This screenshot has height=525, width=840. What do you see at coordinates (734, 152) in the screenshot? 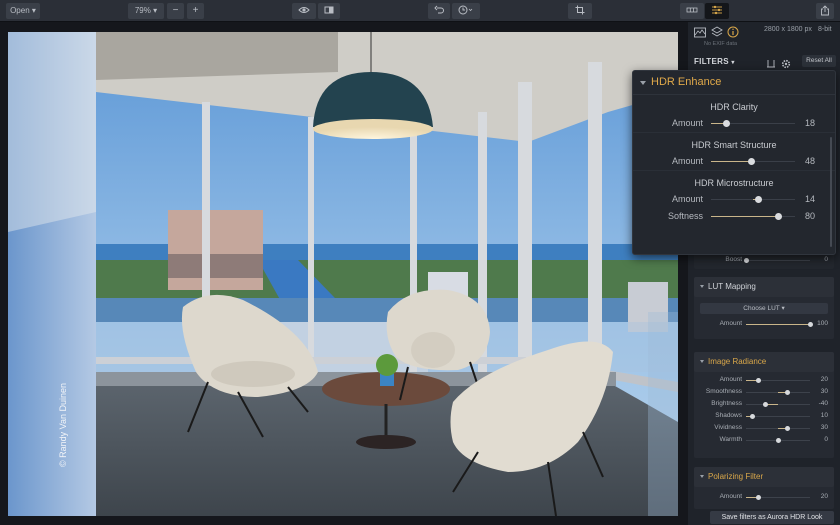
I see `hdr-group: HDR Smart Structure Amount 48` at bounding box center [734, 152].